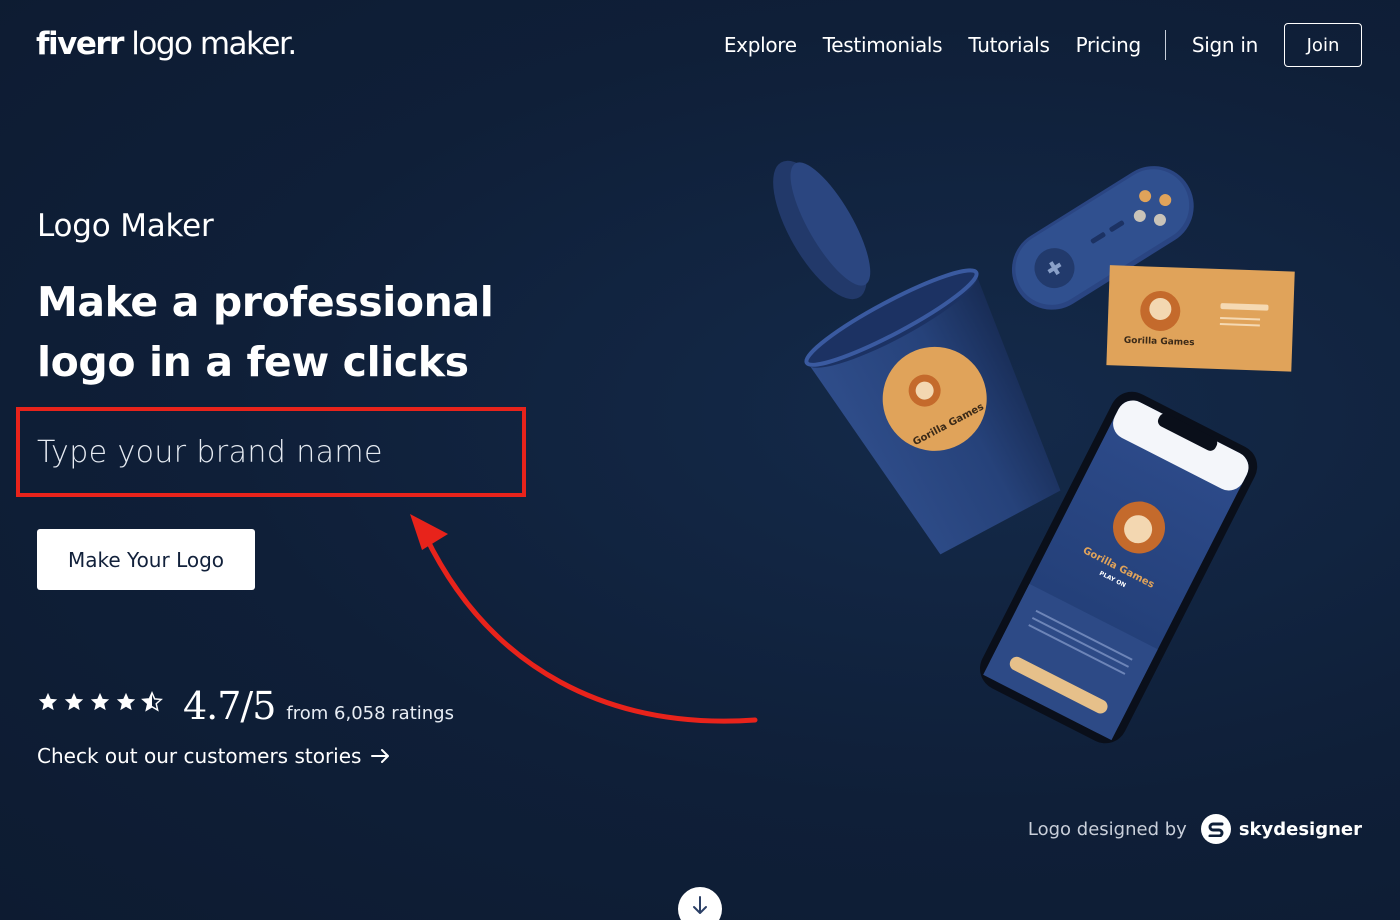 This screenshot has width=1400, height=920. Describe the element at coordinates (380, 756) in the screenshot. I see `arrow-right-icon` at that location.